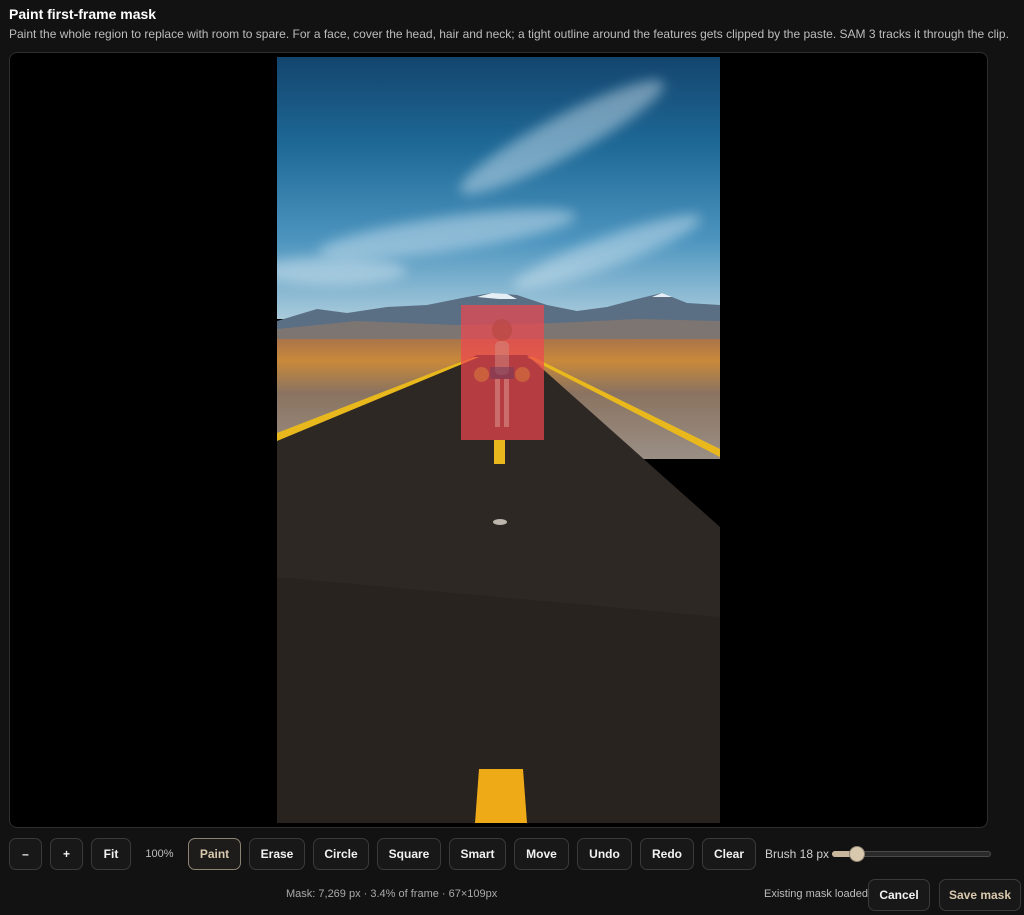 Image resolution: width=1024 pixels, height=915 pixels. What do you see at coordinates (481, 374) in the screenshot?
I see `pompom-left` at bounding box center [481, 374].